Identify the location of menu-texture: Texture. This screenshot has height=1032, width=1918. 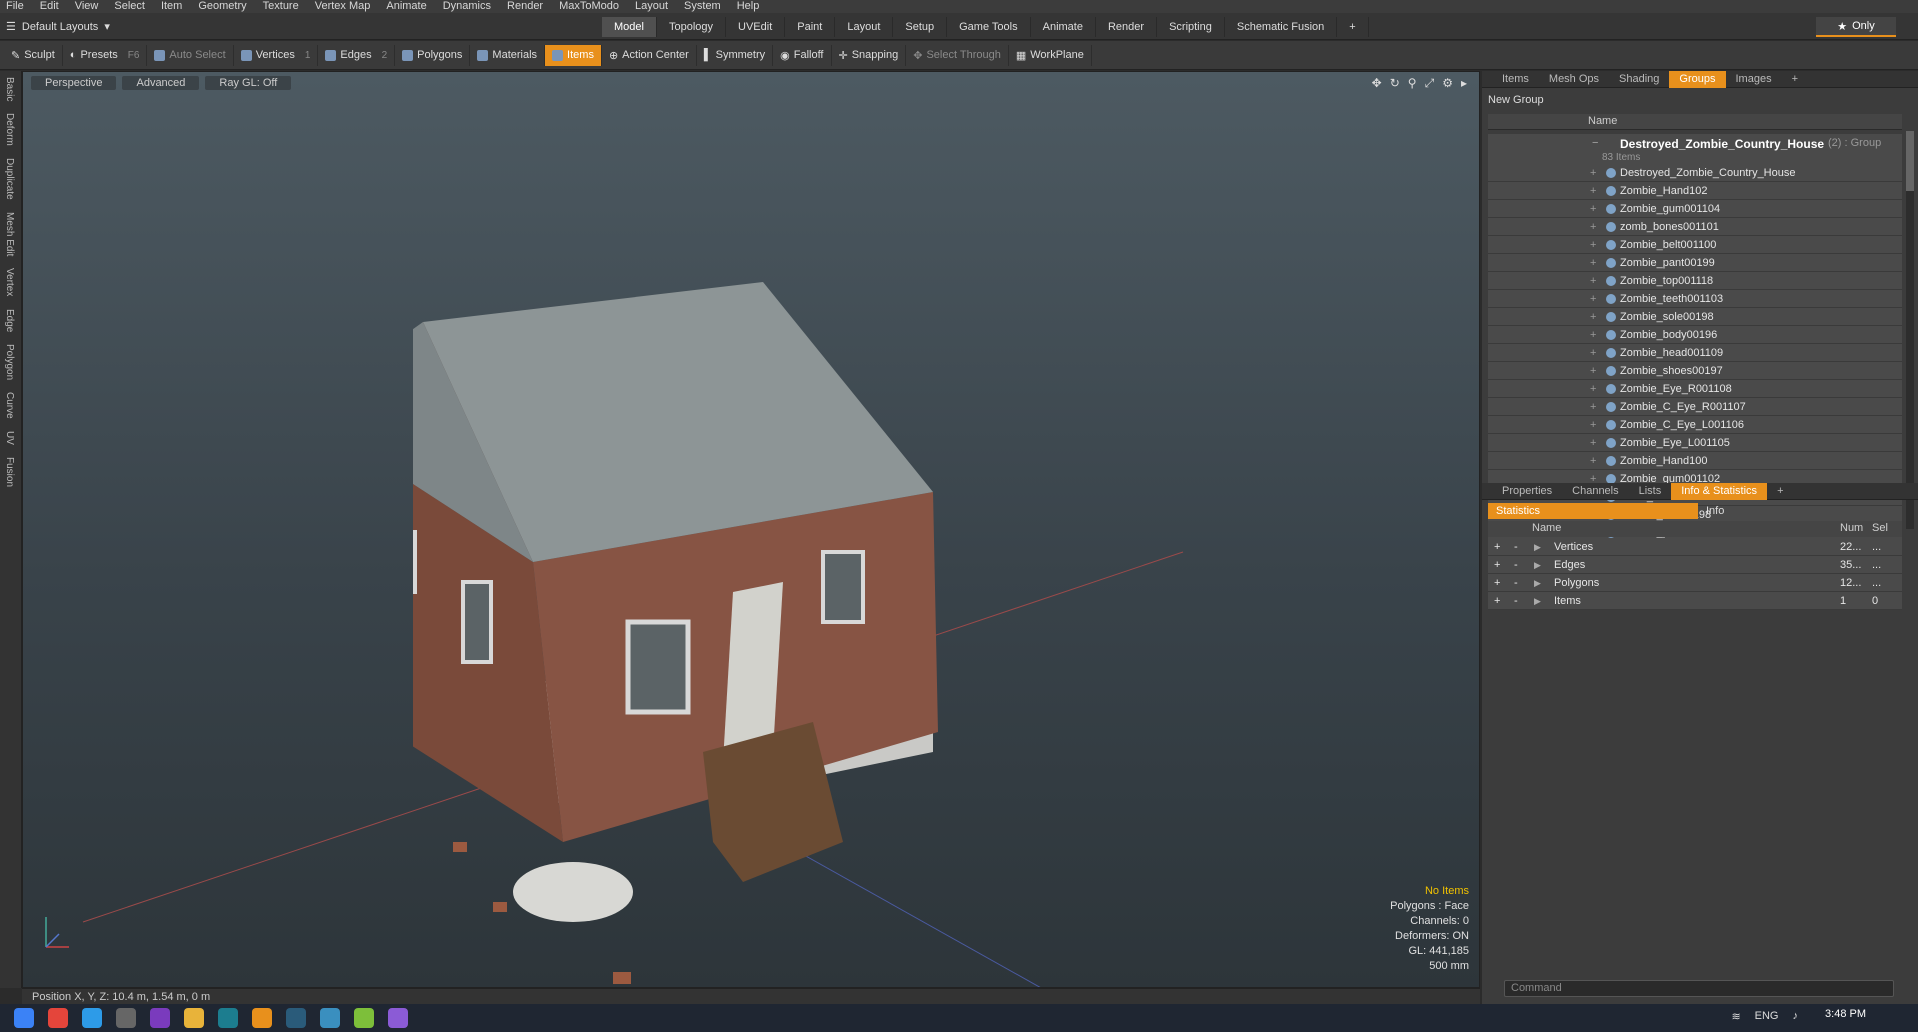
(281, 6).